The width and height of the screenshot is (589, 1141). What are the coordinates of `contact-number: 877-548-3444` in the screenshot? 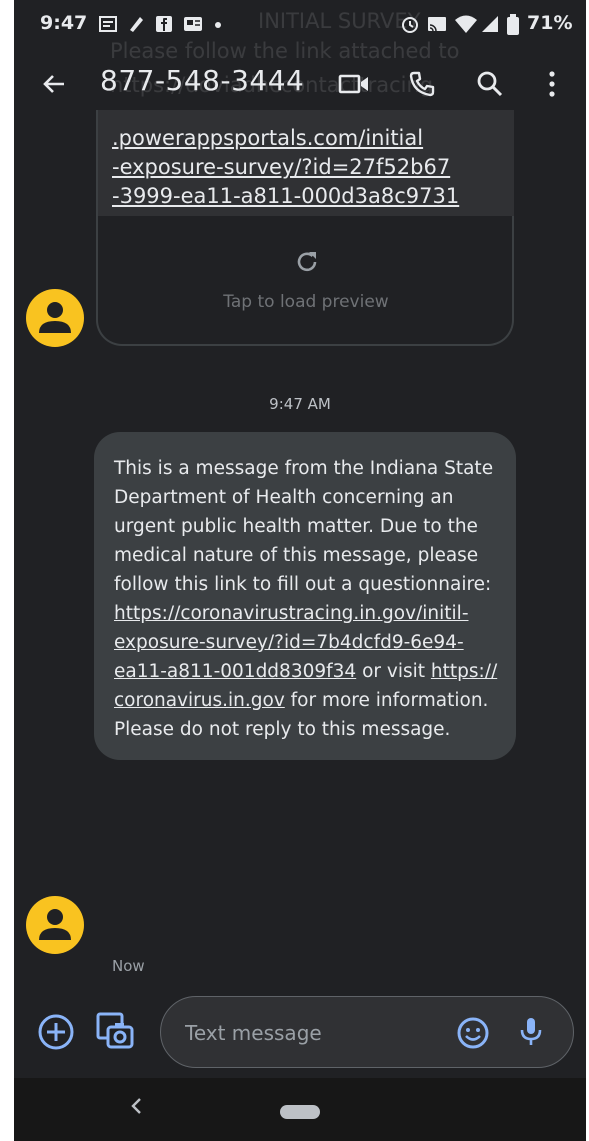 It's located at (202, 80).